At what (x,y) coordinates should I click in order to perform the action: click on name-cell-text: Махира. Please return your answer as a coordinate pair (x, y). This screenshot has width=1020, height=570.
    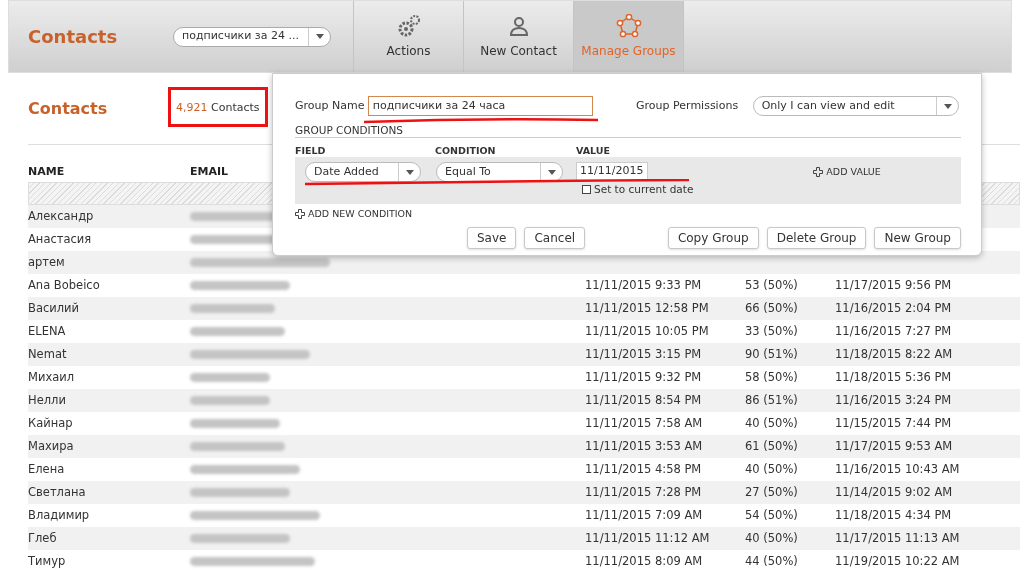
    Looking at the image, I should click on (51, 446).